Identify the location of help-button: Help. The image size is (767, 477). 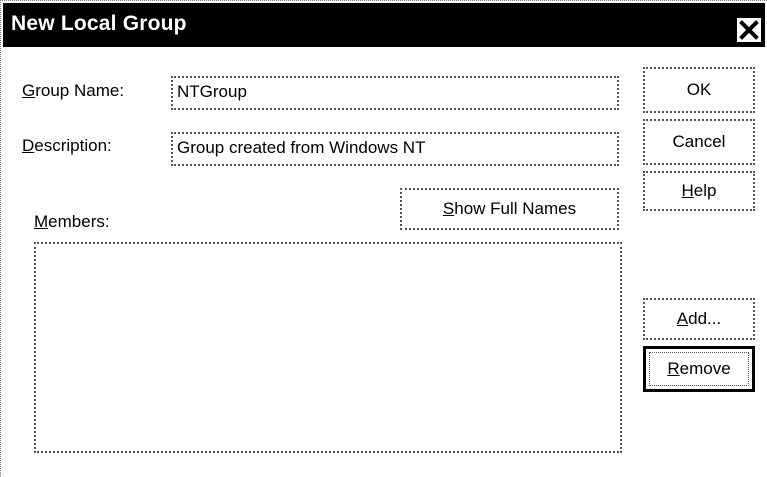
(699, 191).